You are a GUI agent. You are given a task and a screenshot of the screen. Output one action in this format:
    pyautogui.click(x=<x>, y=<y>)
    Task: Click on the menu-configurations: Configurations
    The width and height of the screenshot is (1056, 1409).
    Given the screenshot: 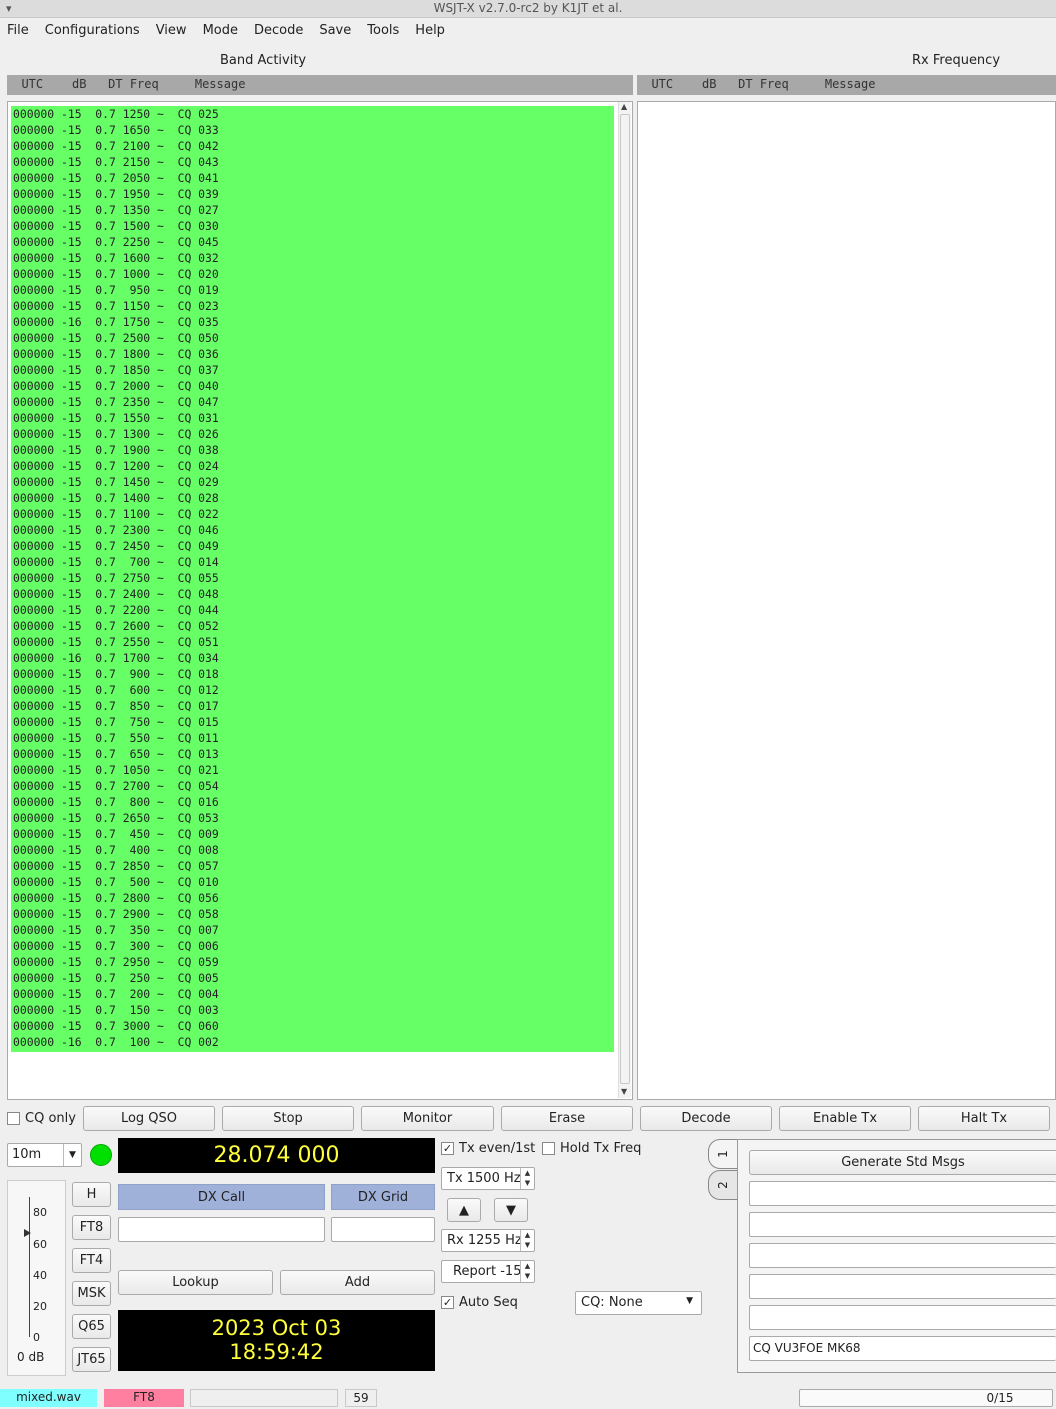 What is the action you would take?
    pyautogui.click(x=92, y=30)
    